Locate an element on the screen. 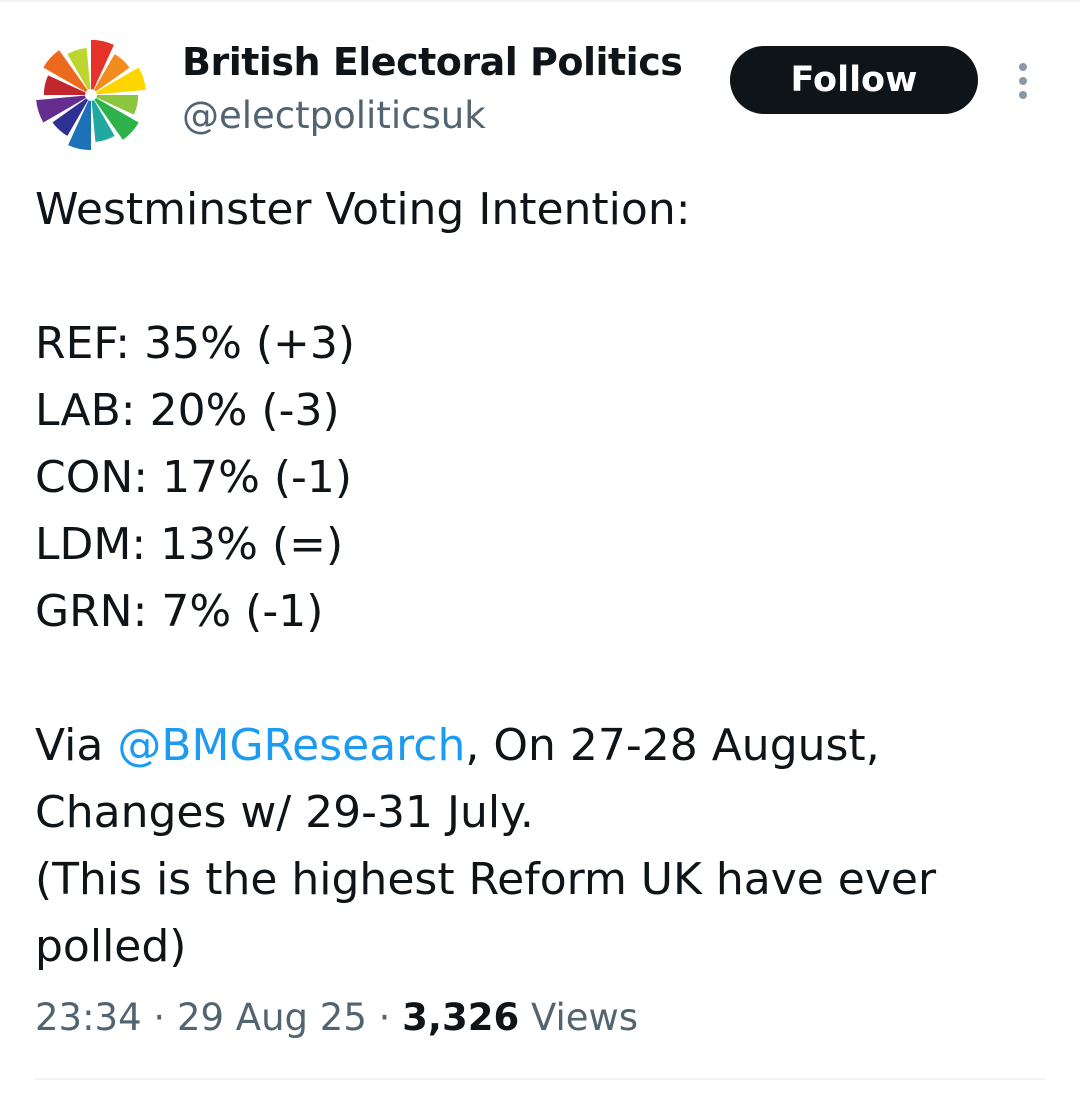  rainbow-pinwheel-icon is located at coordinates (91, 95).